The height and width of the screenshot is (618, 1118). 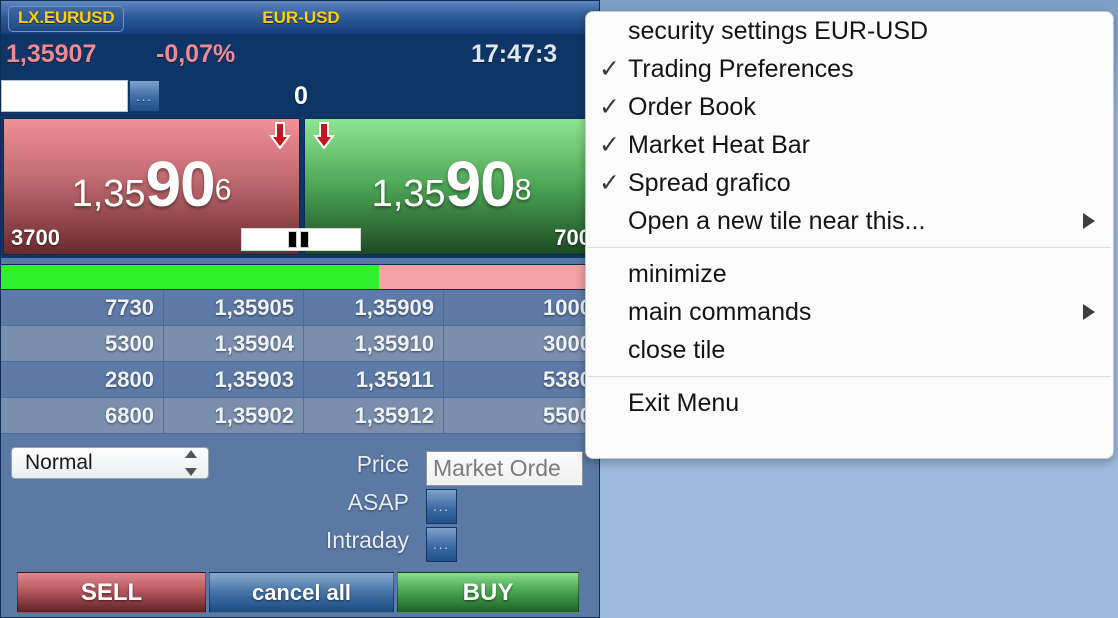 I want to click on menu-item-label: Spread grafico, so click(x=709, y=182).